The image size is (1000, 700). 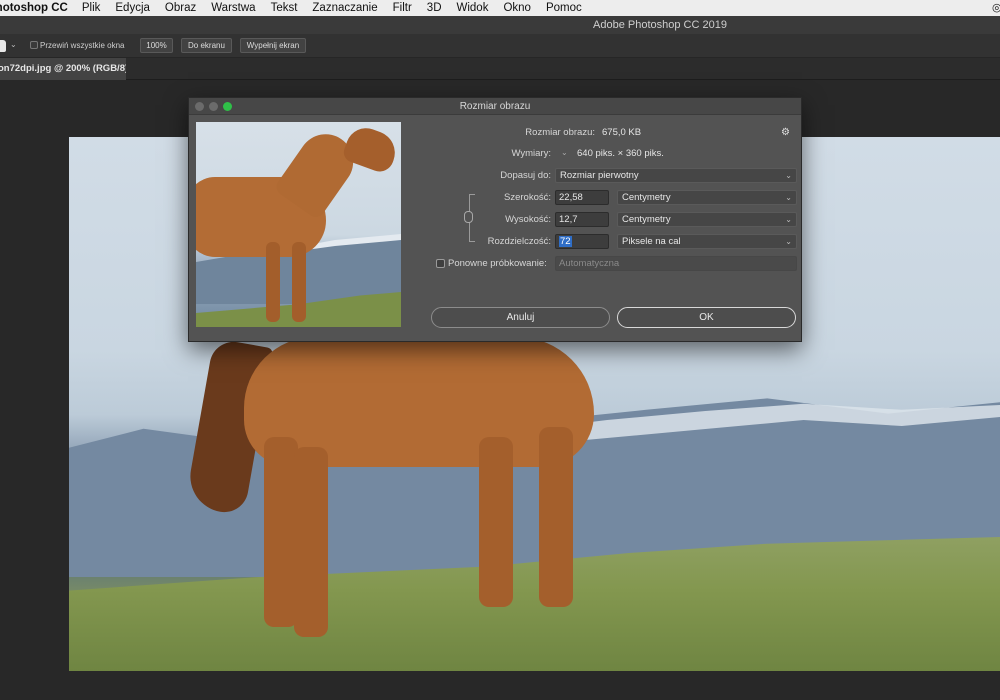 I want to click on dialog-title: Rozmiar obrazu, so click(x=495, y=106).